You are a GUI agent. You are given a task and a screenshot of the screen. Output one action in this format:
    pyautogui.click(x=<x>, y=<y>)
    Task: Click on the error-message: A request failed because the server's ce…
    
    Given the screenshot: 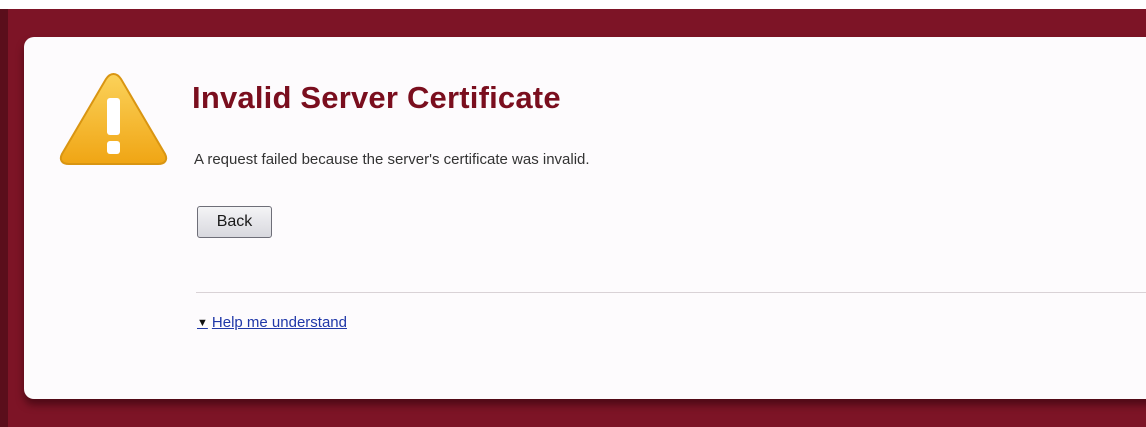 What is the action you would take?
    pyautogui.click(x=392, y=159)
    